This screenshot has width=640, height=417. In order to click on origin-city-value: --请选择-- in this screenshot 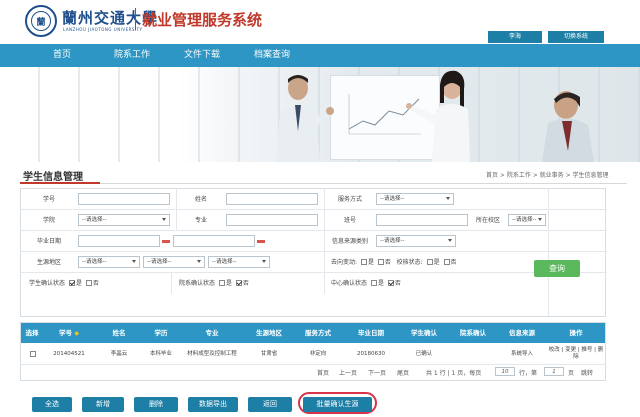, I will do `click(159, 262)`.